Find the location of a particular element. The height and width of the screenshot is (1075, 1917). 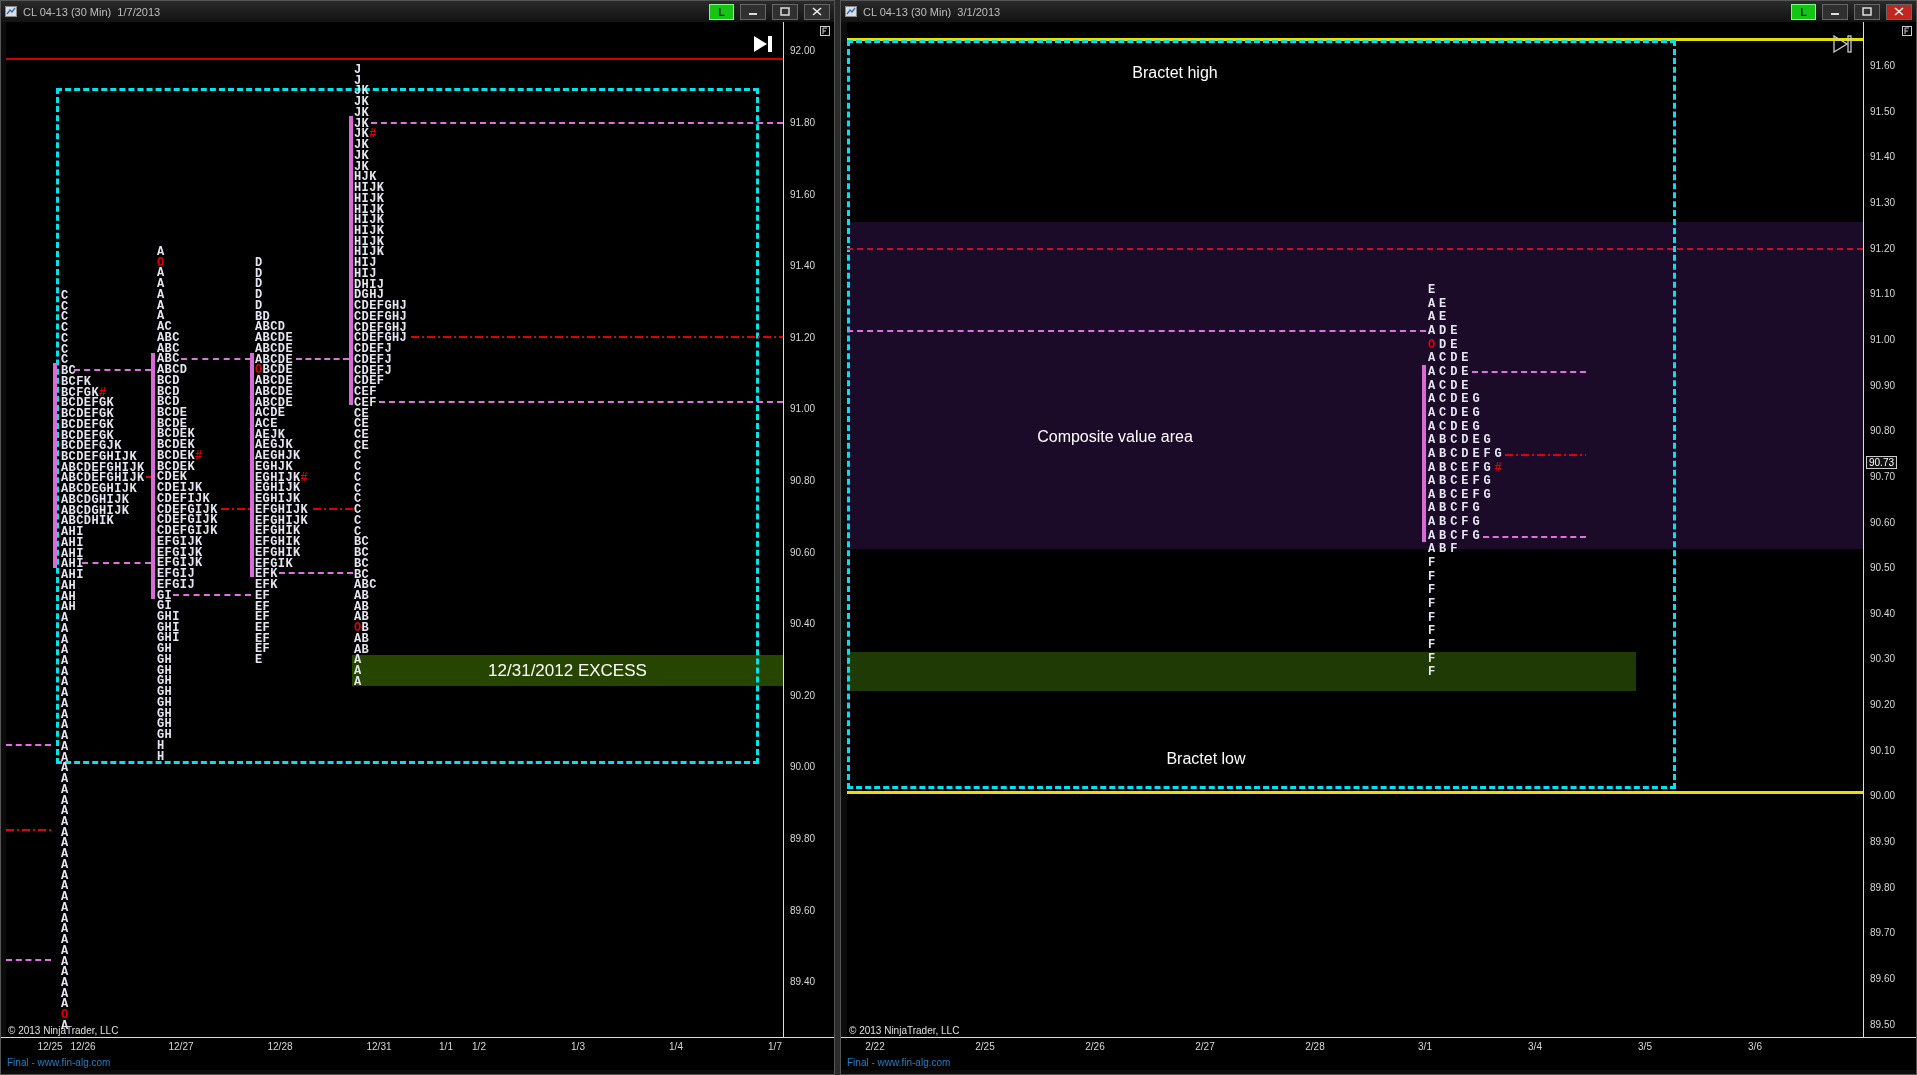

tpo-letters: BCFK is located at coordinates (76, 381).